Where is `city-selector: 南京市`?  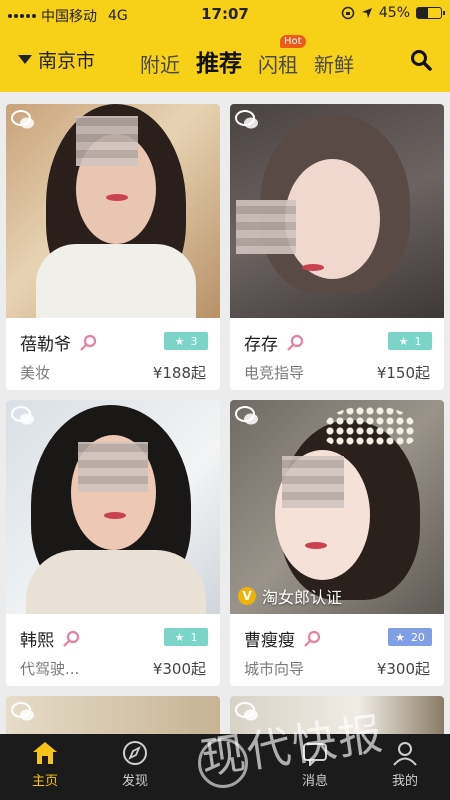
city-selector: 南京市 is located at coordinates (56, 59).